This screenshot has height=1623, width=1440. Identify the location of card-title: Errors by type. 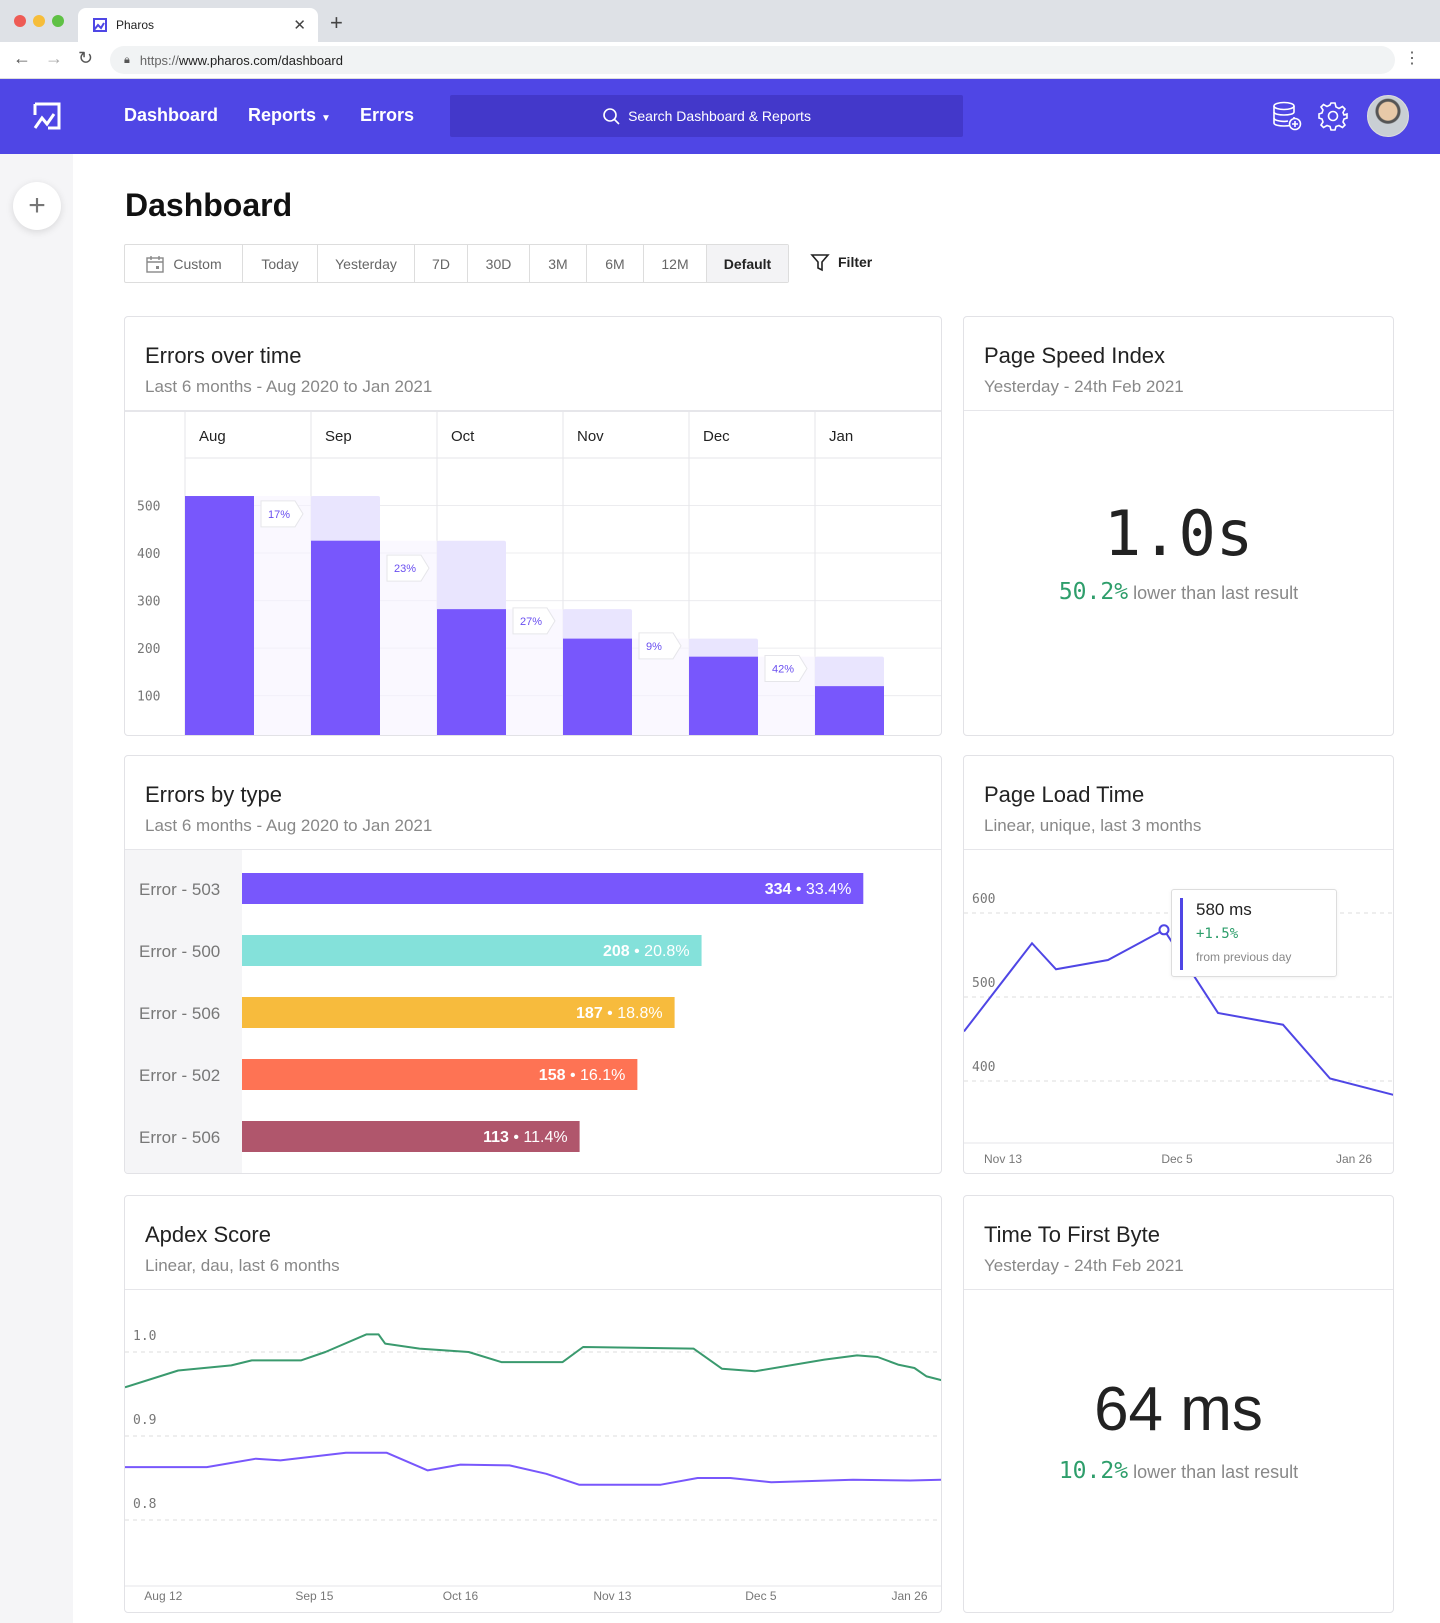
(213, 794).